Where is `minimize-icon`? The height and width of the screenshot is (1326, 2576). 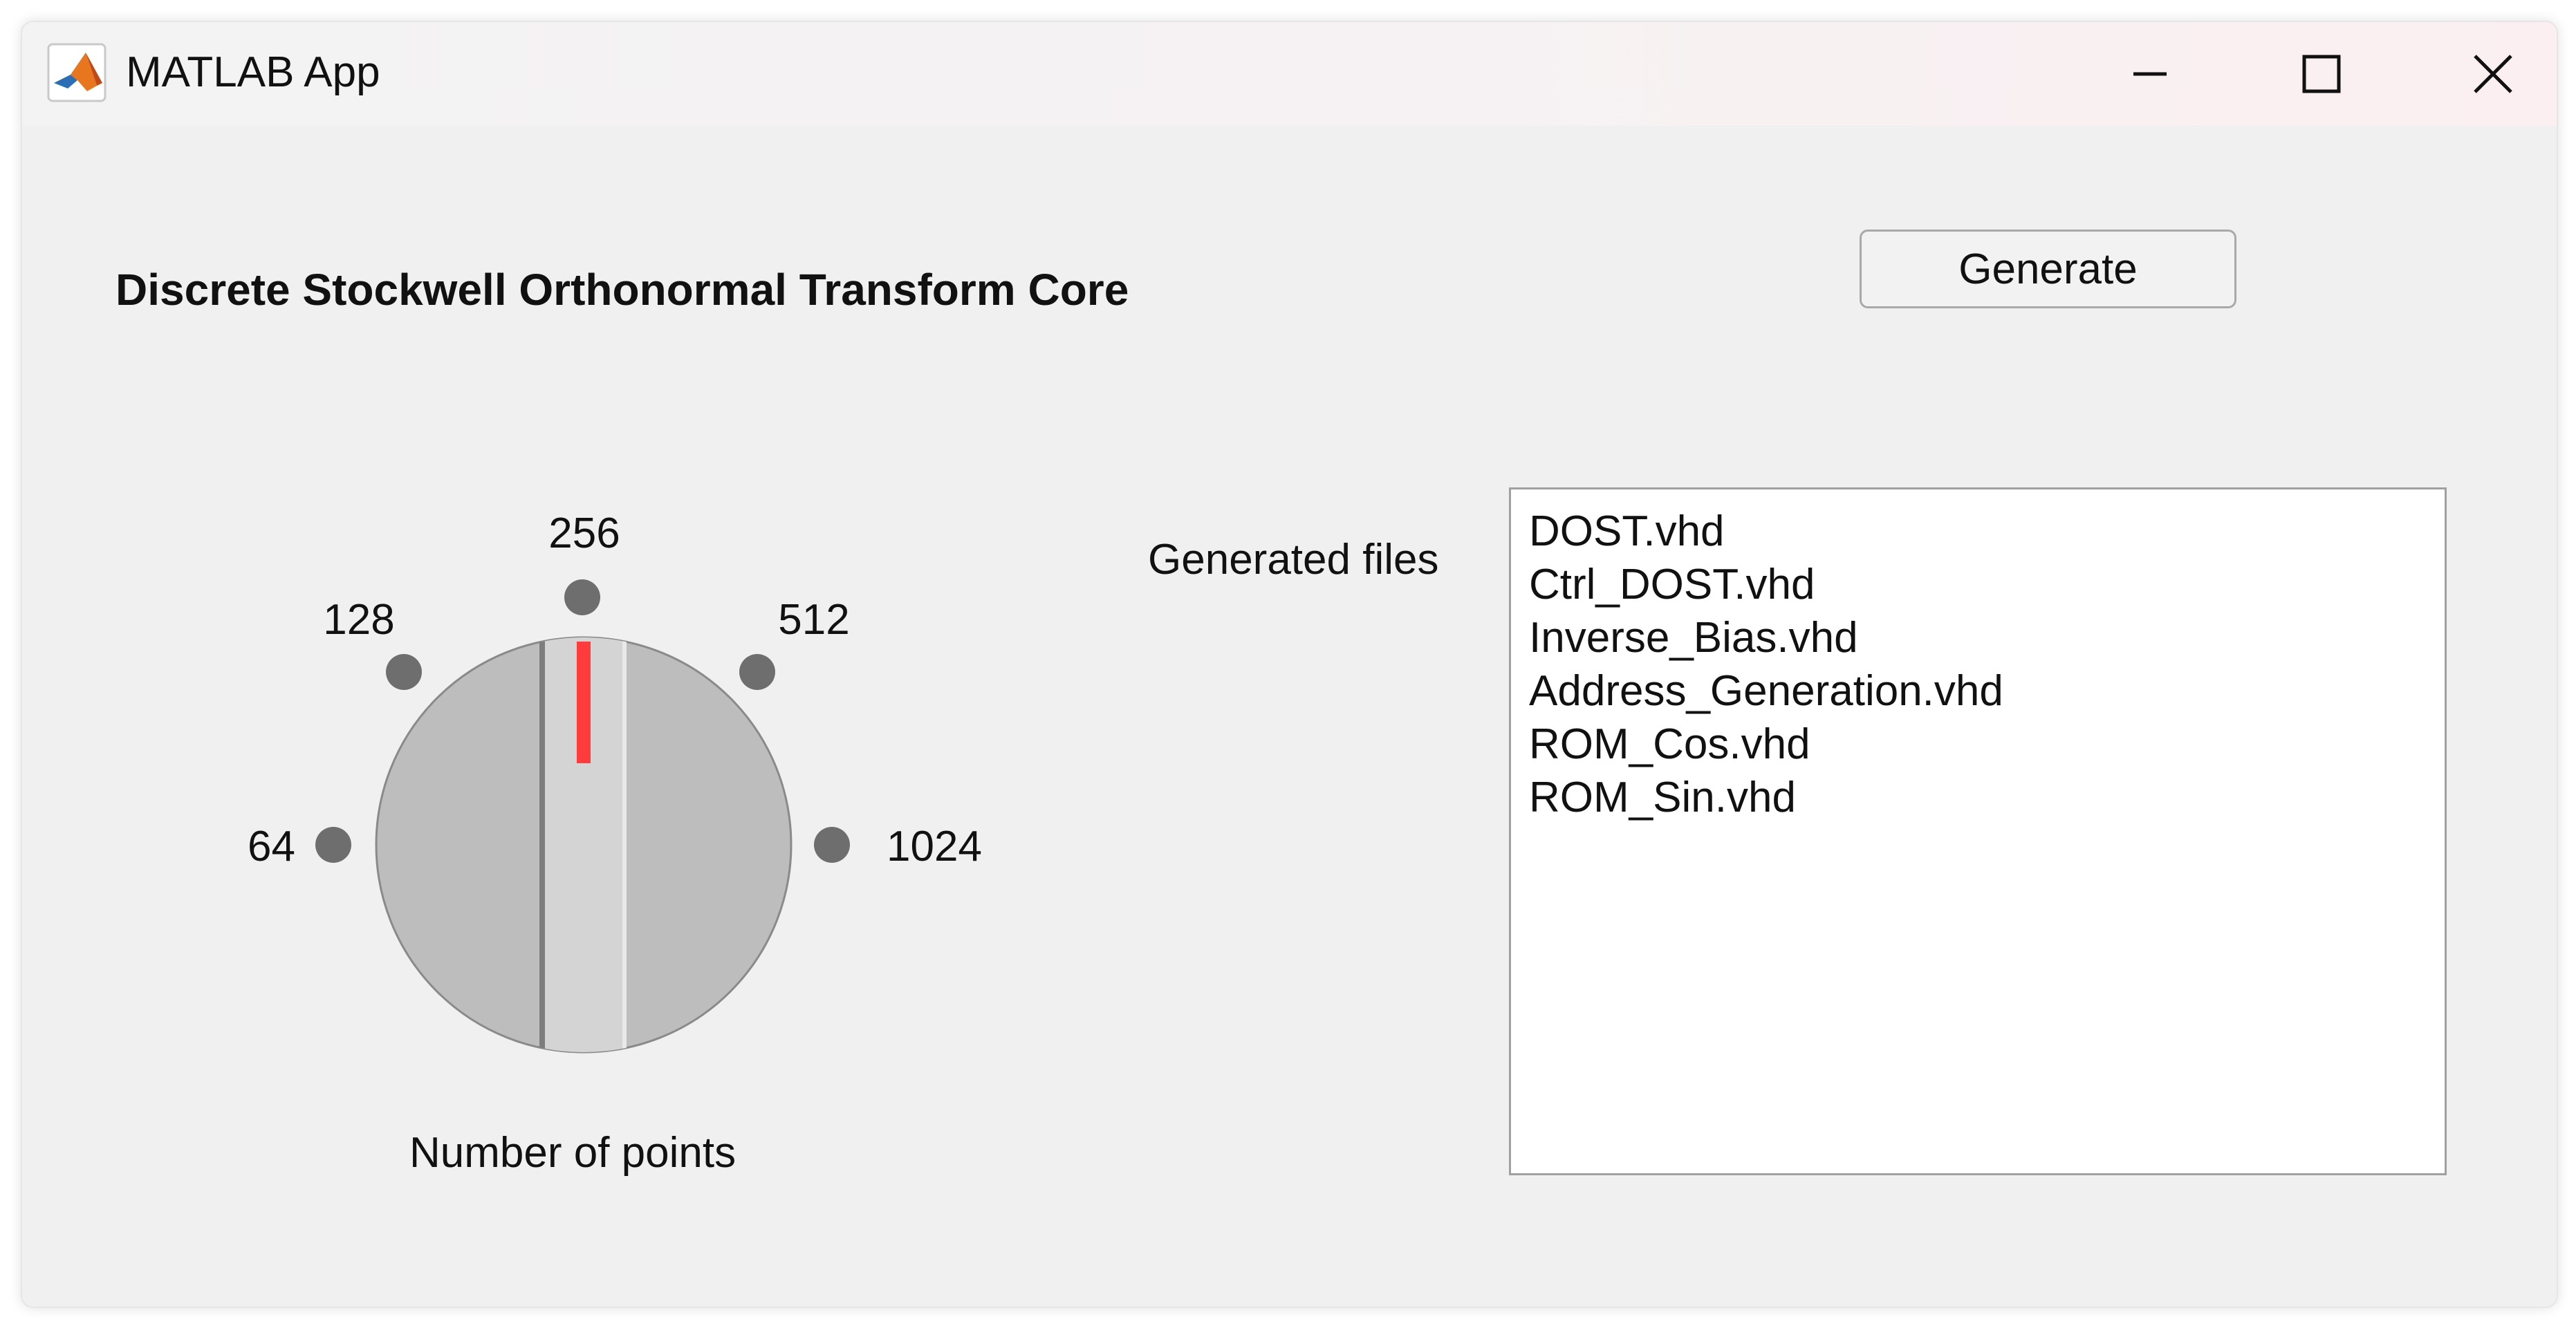
minimize-icon is located at coordinates (2150, 74).